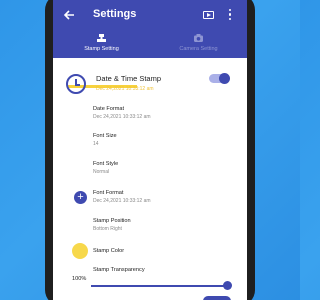  I want to click on transparency-slider-track, so click(158, 286).